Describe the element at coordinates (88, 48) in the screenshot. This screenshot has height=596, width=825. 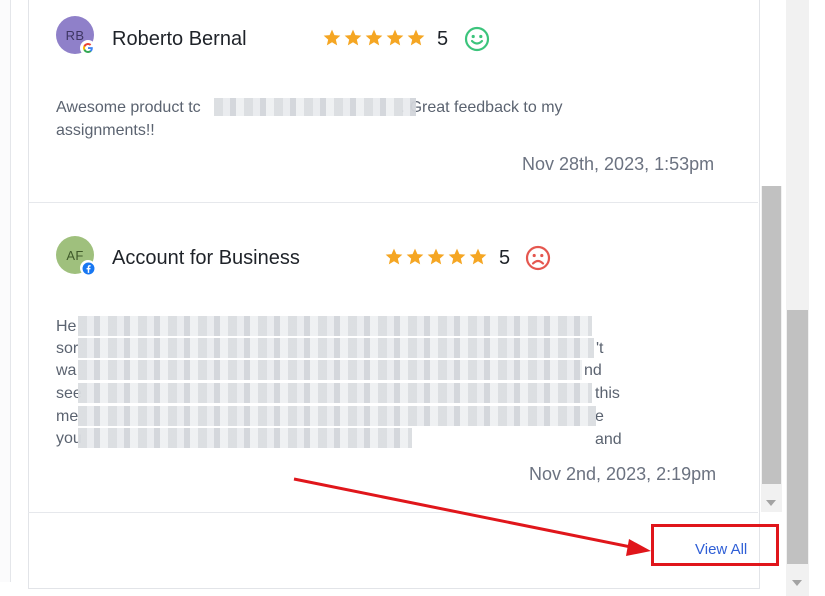
I see `google-icon` at that location.